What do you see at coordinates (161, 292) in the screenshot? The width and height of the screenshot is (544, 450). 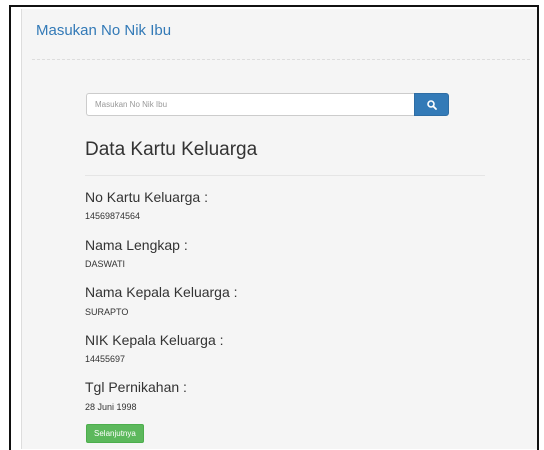 I see `field-label-nama-kepala-keluarga: Nama Kepala Keluarga :` at bounding box center [161, 292].